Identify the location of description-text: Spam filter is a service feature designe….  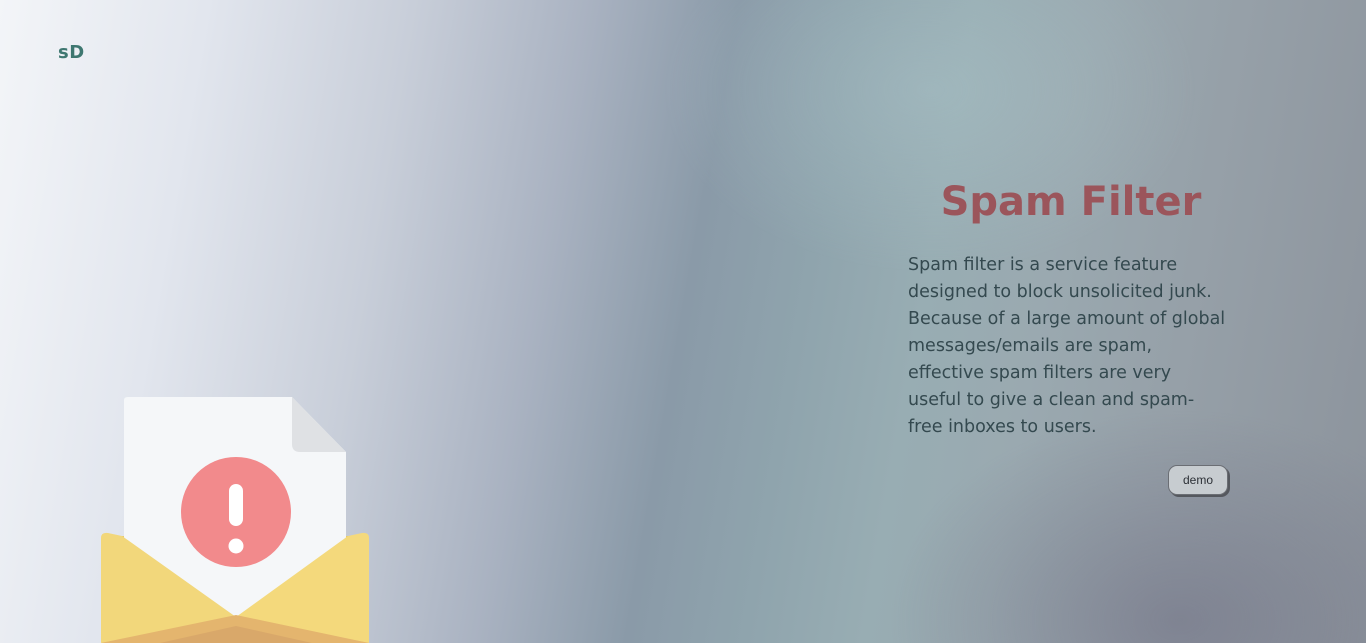
(1067, 346).